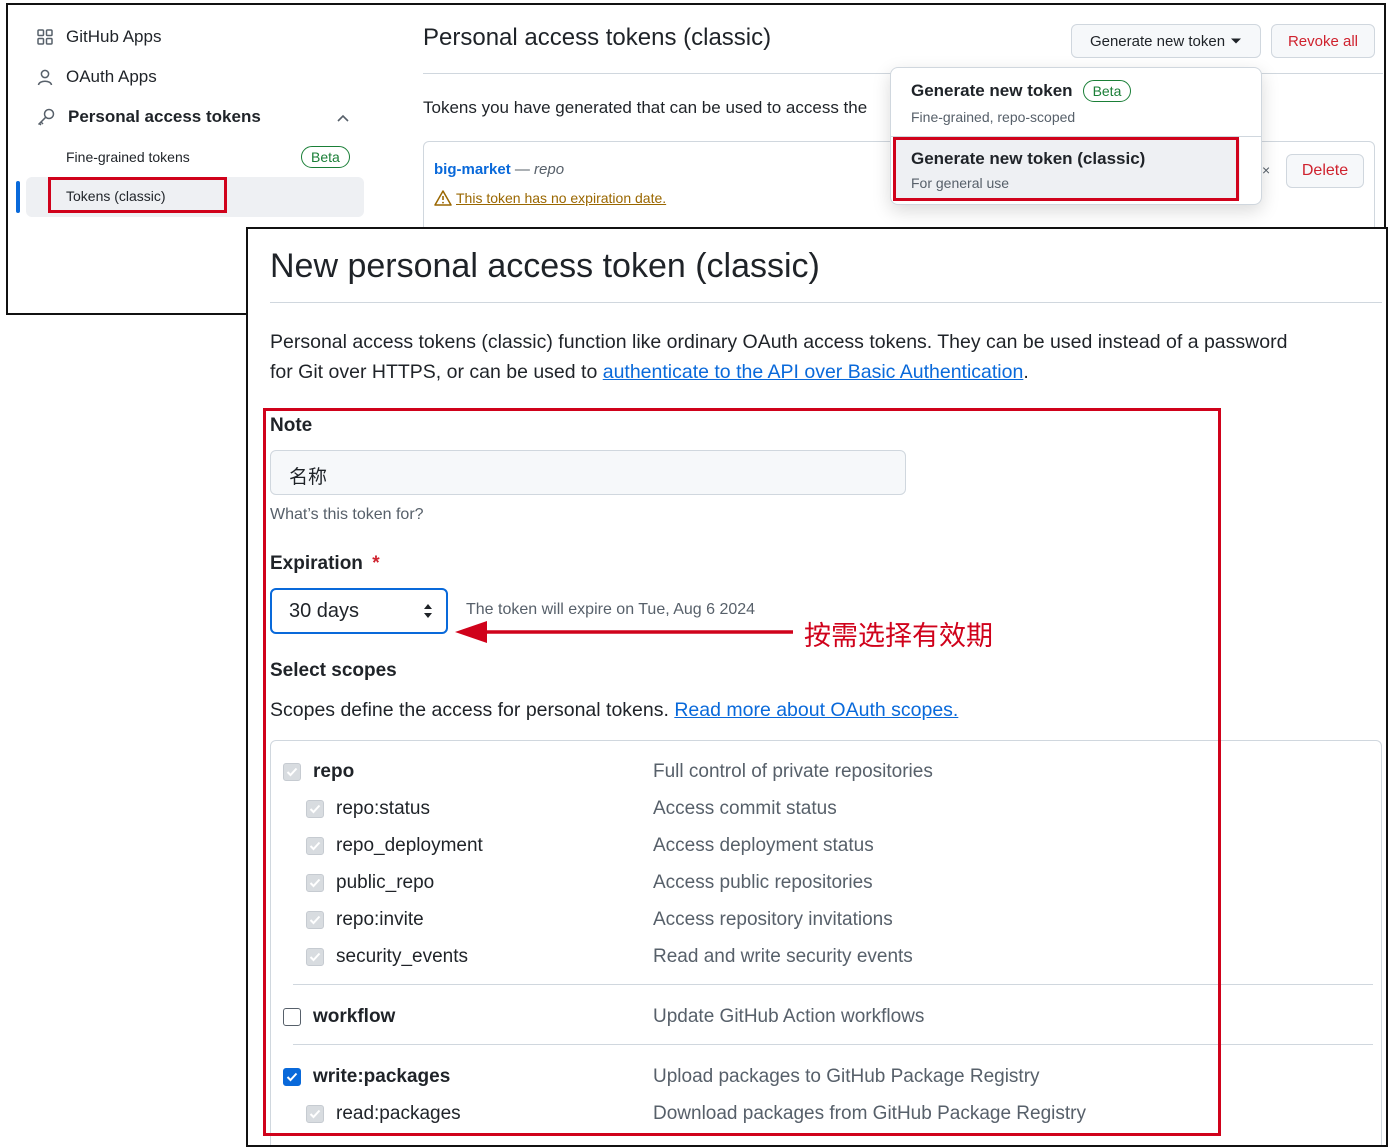  Describe the element at coordinates (45, 77) in the screenshot. I see `person-icon` at that location.